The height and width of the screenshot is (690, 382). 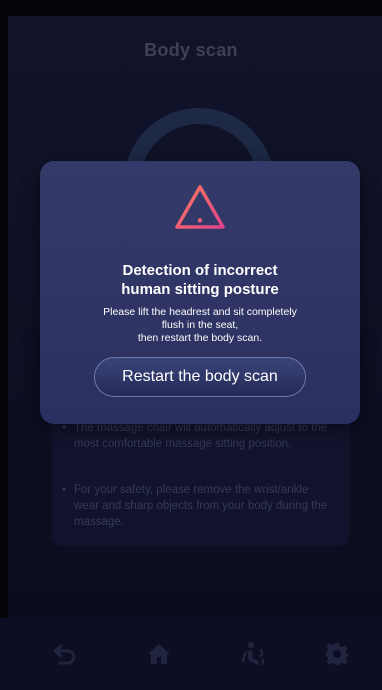 I want to click on warning-triangle-icon, so click(x=200, y=207).